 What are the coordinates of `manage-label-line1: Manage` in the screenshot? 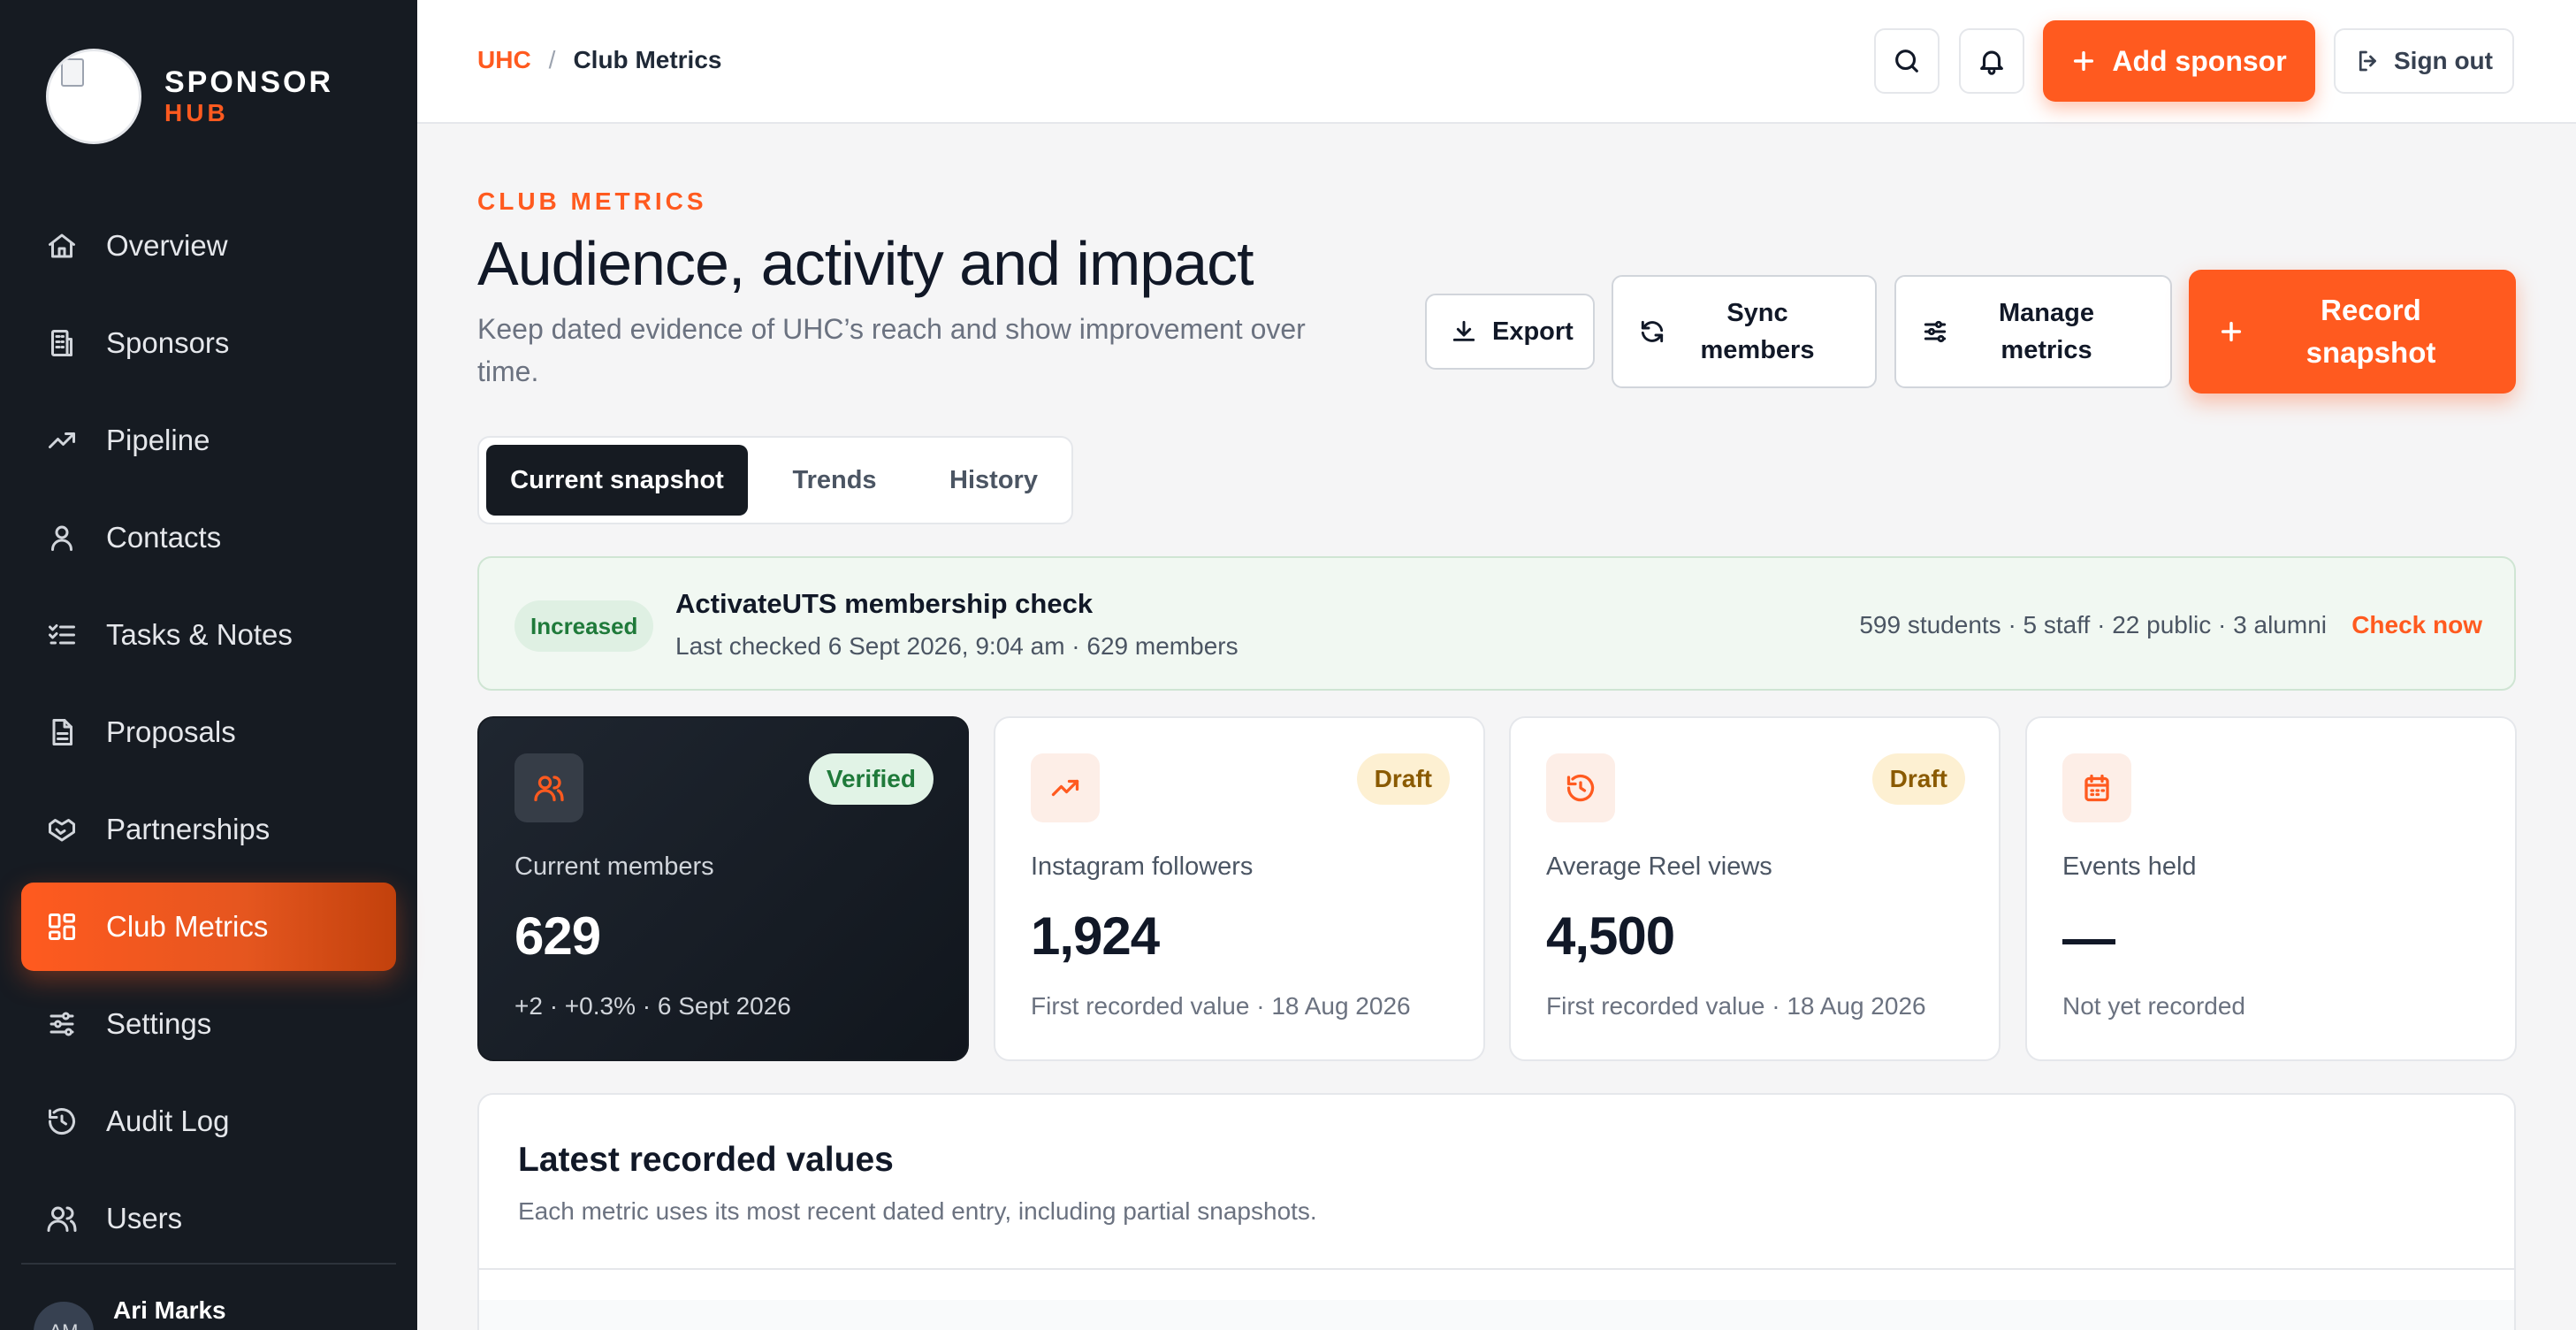 It's located at (2046, 313).